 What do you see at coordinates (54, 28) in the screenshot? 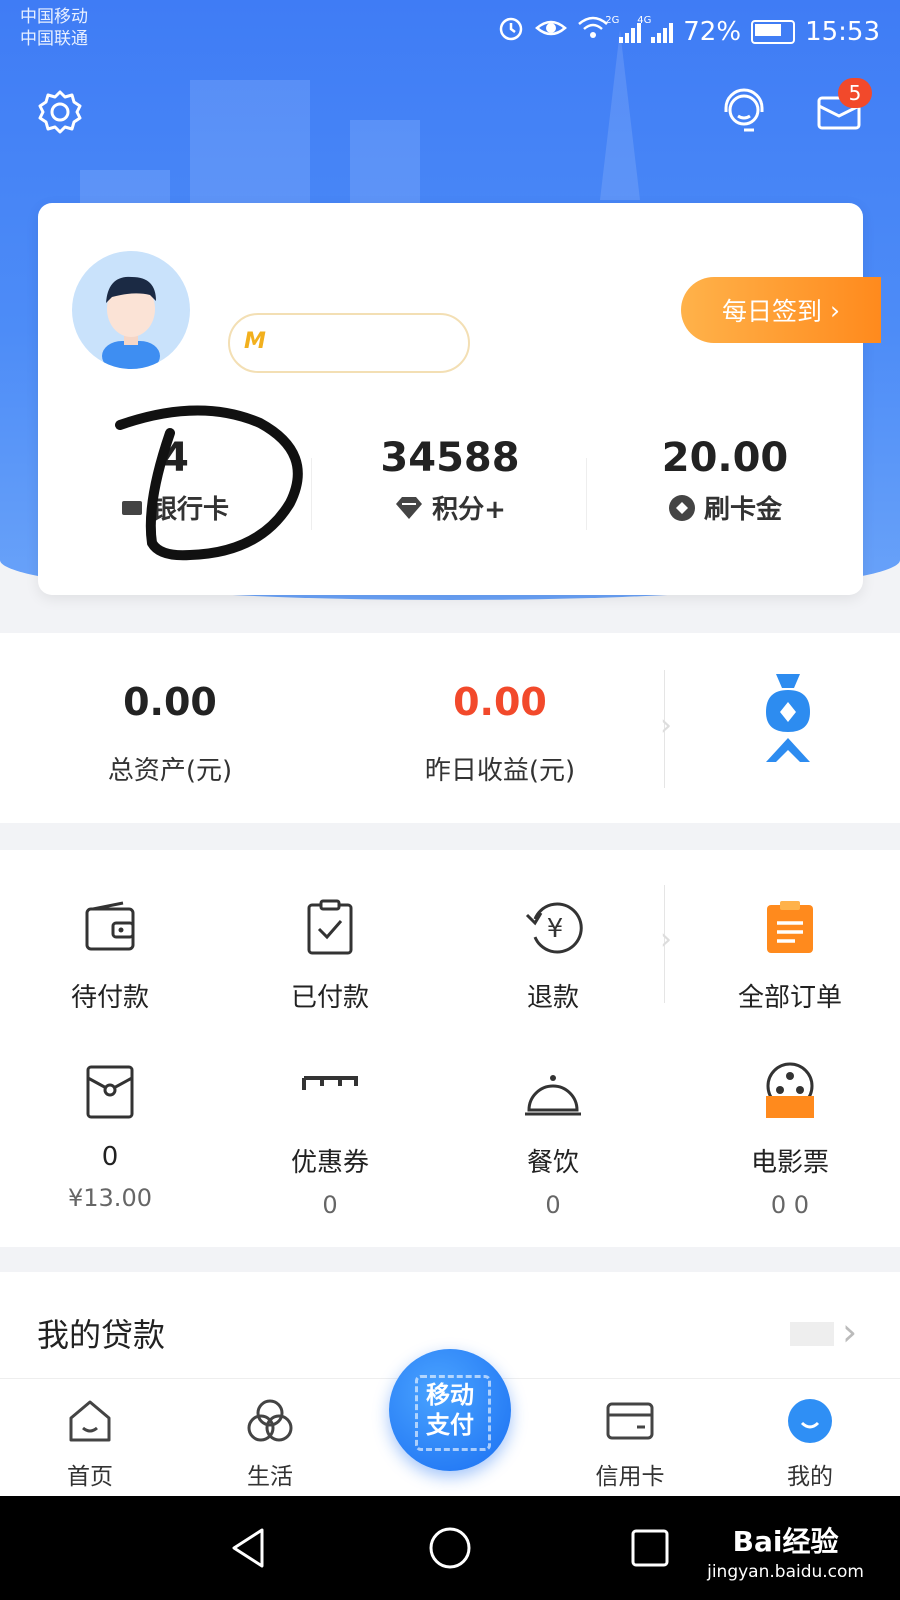
I see `carrier-info: 中国移动 中国联通` at bounding box center [54, 28].